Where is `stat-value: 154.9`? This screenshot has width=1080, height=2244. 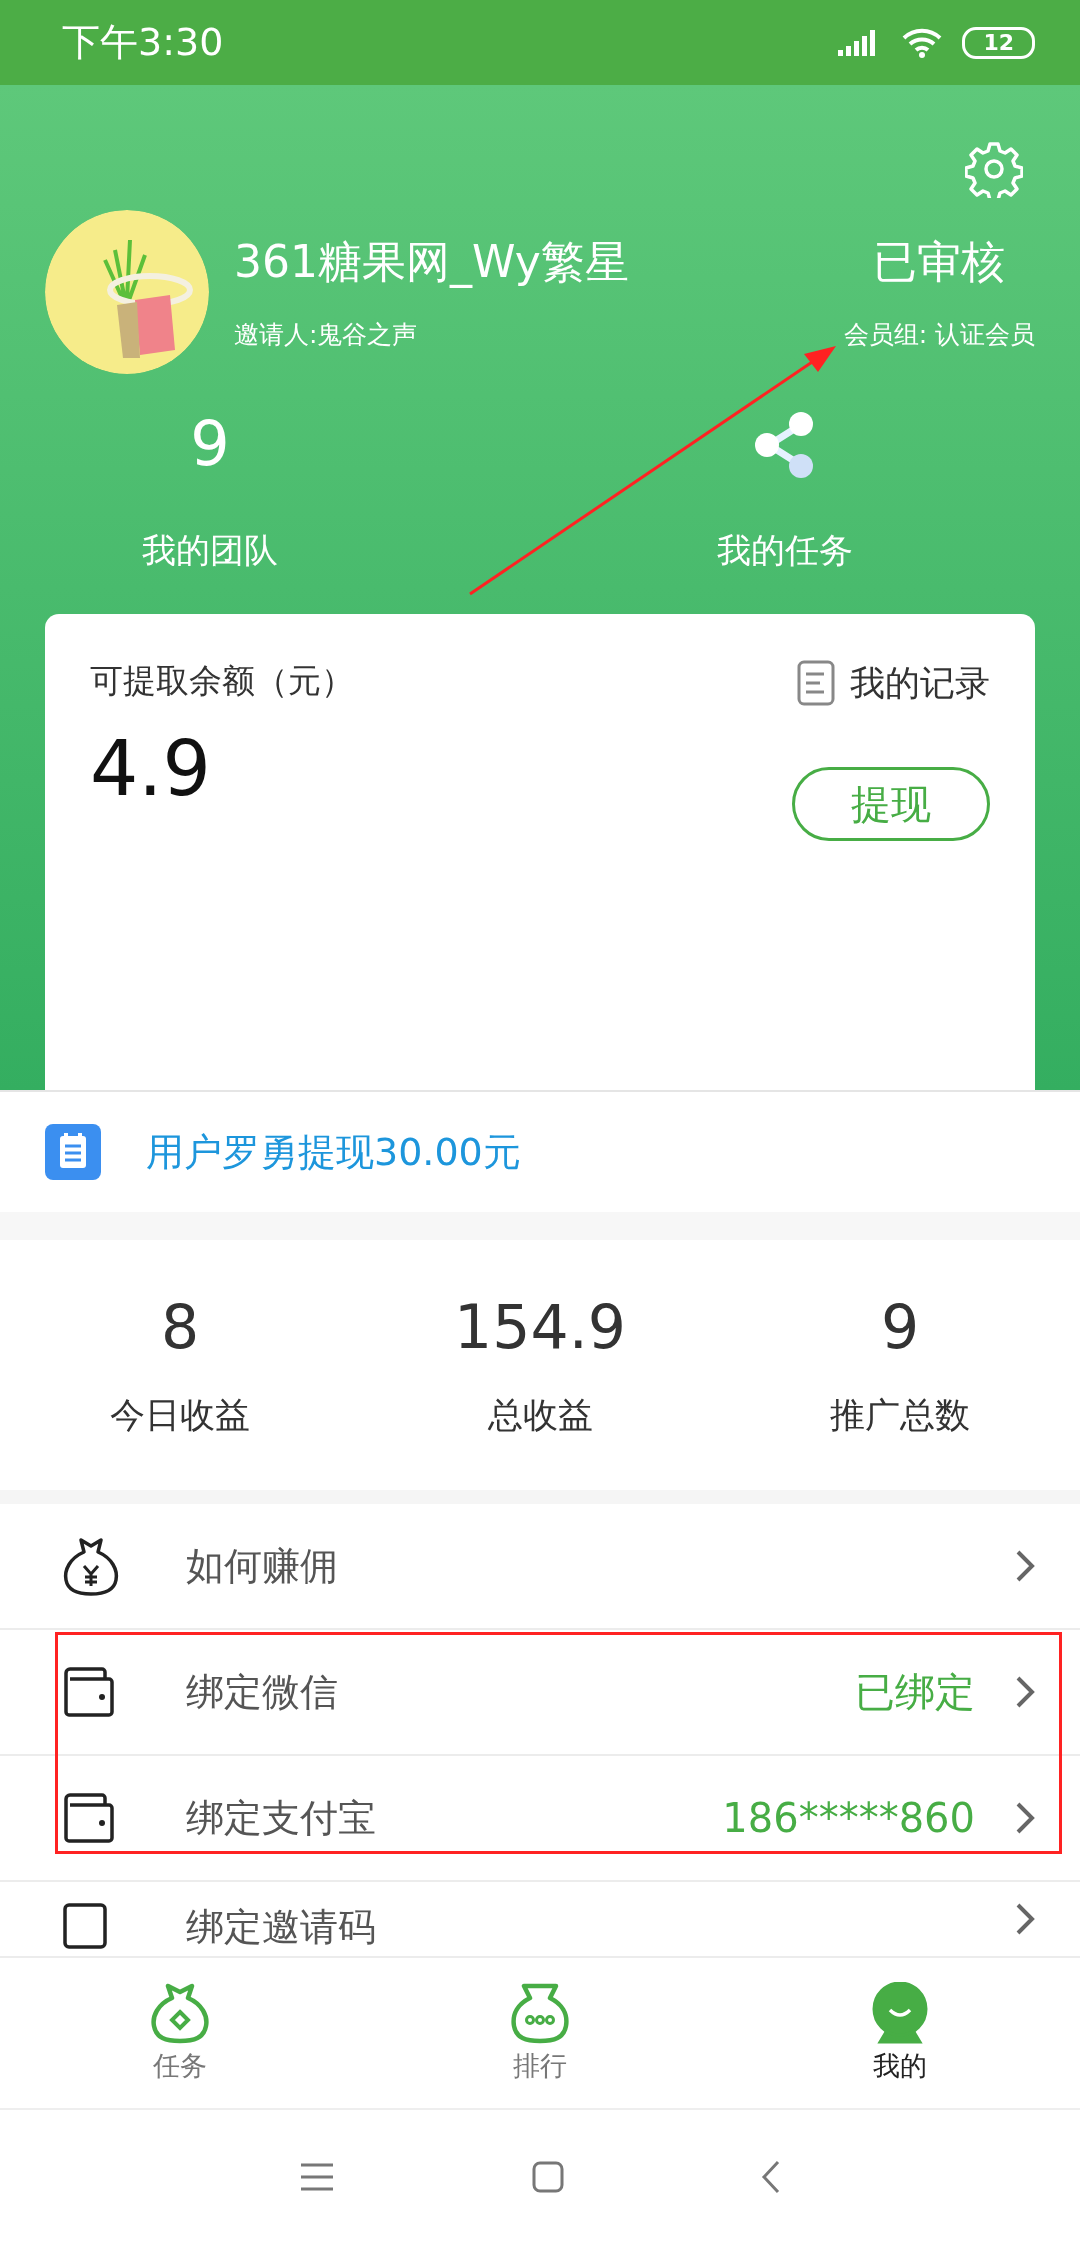 stat-value: 154.9 is located at coordinates (540, 1326).